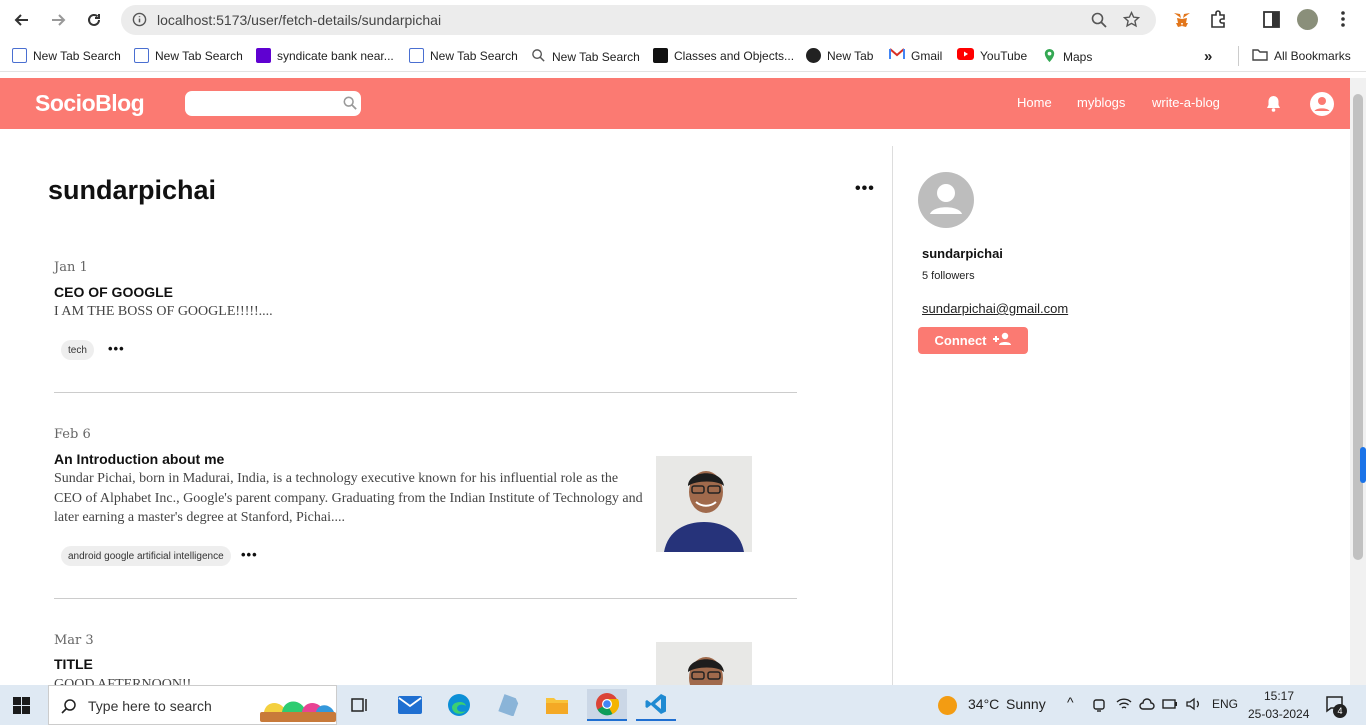  I want to click on scrollbar-thumb, so click(1358, 327).